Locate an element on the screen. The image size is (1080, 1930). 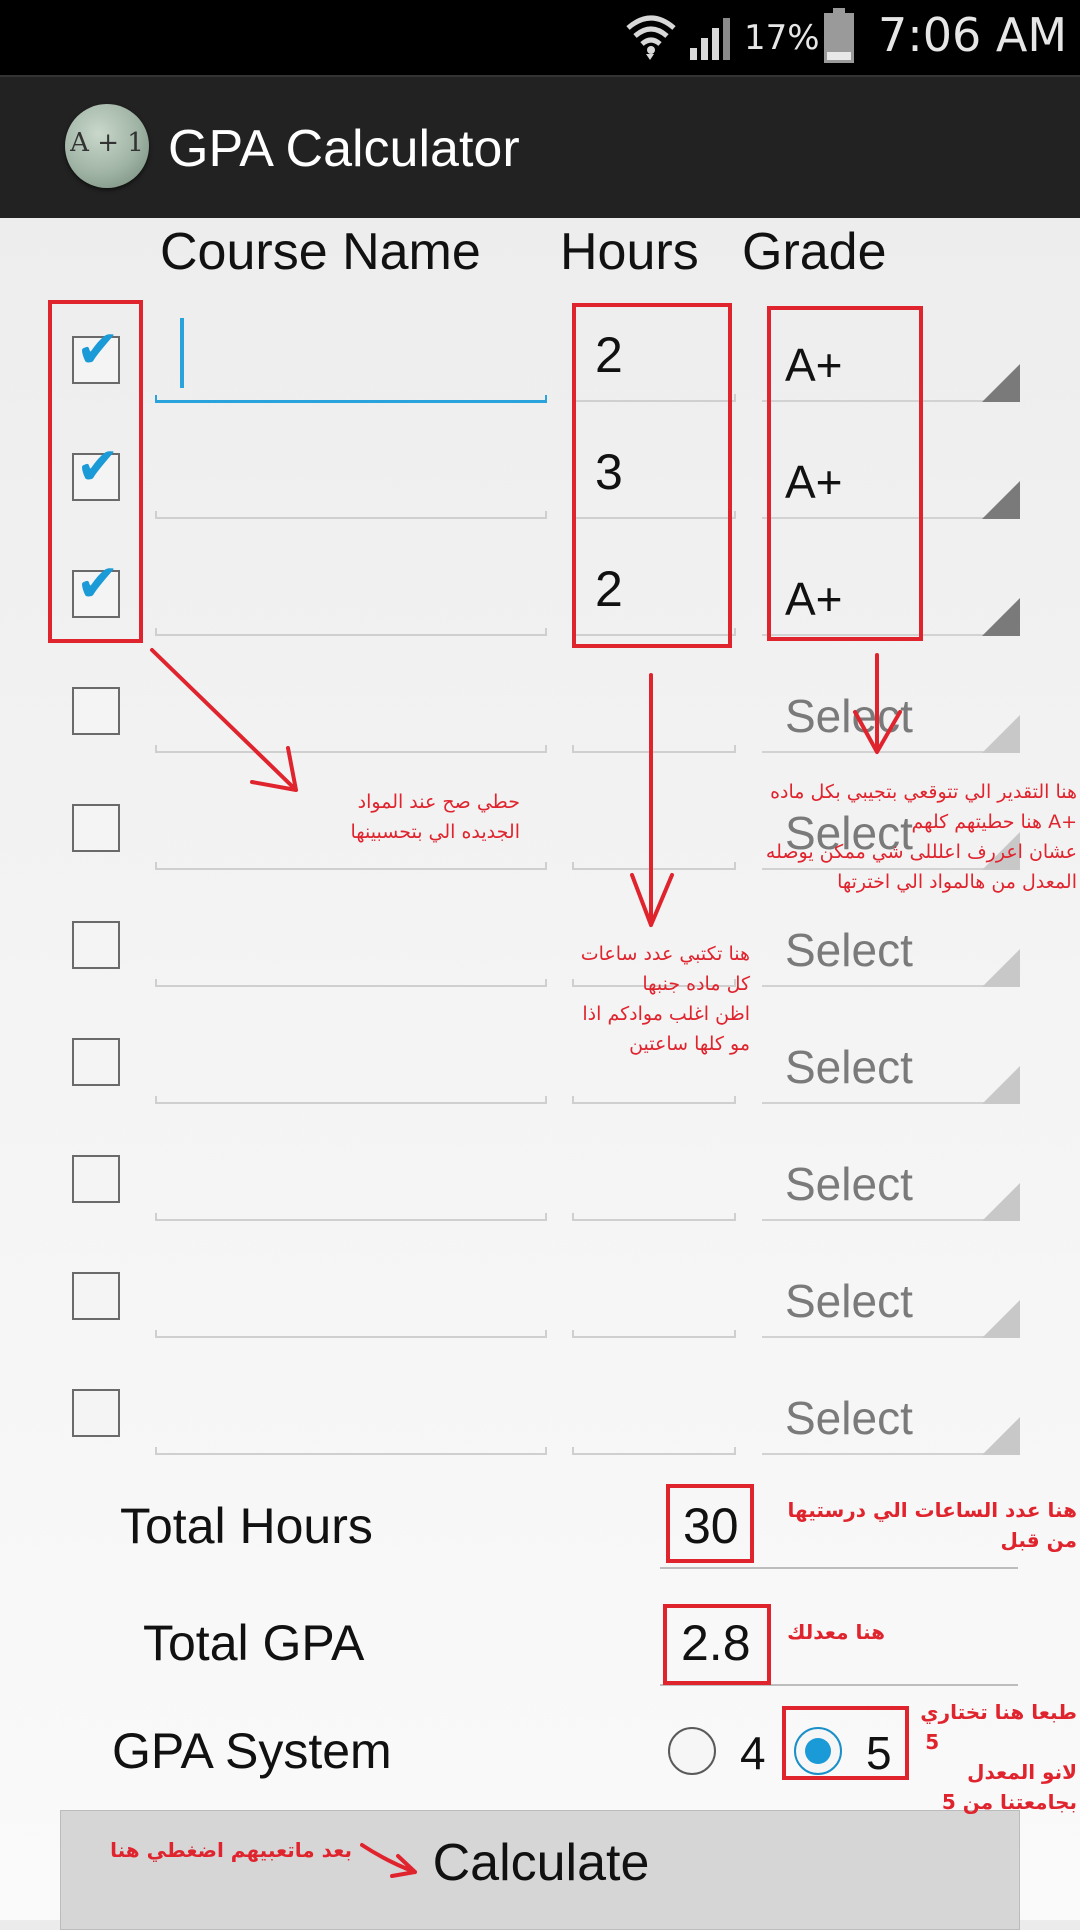
arrow-grade-note is located at coordinates (877, 703).